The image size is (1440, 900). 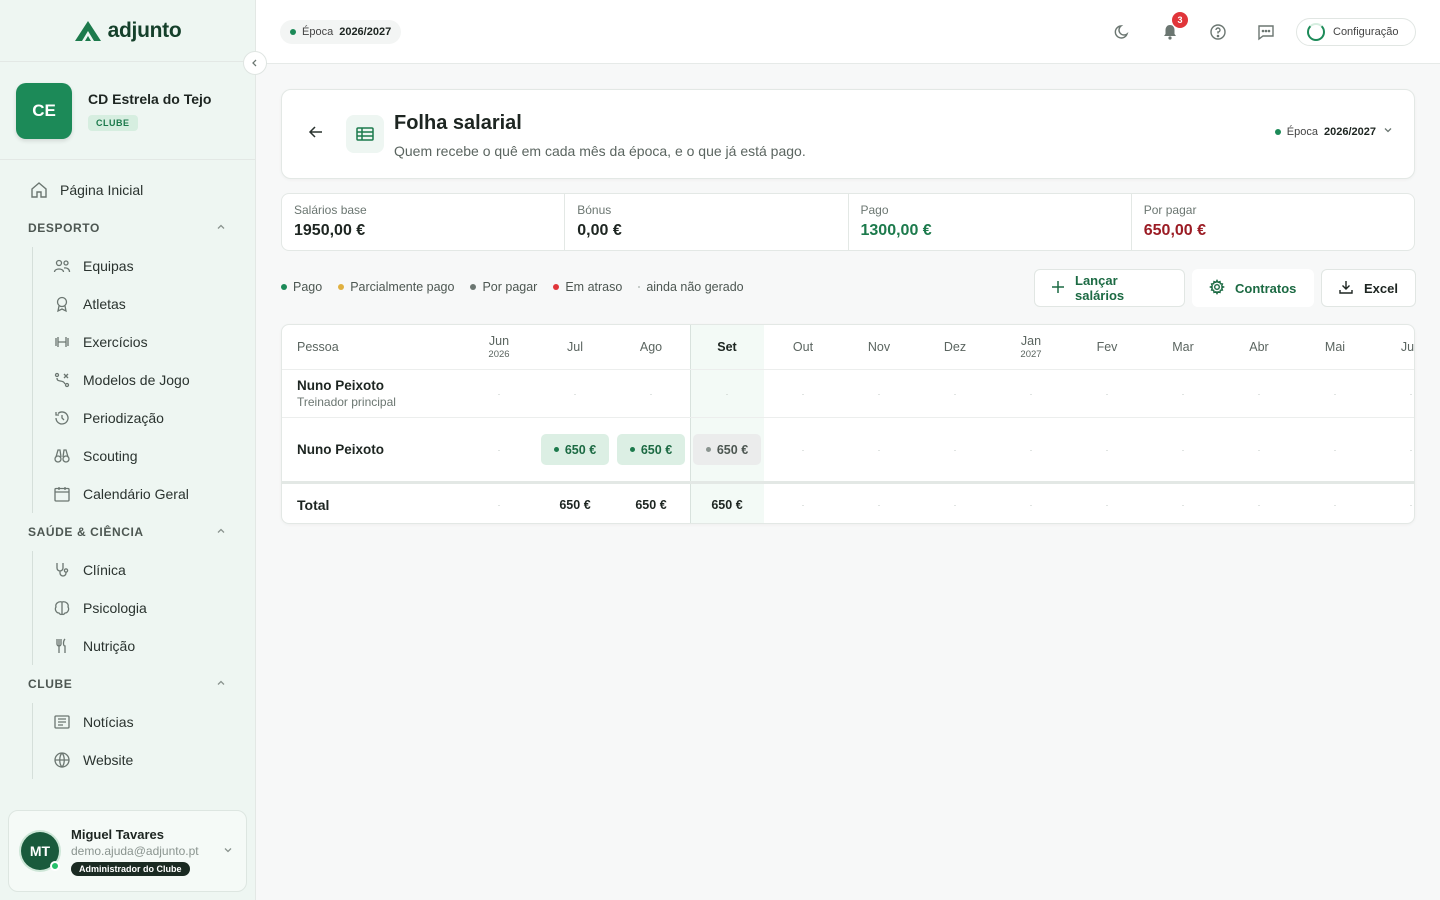 What do you see at coordinates (1058, 288) in the screenshot?
I see `plus-icon` at bounding box center [1058, 288].